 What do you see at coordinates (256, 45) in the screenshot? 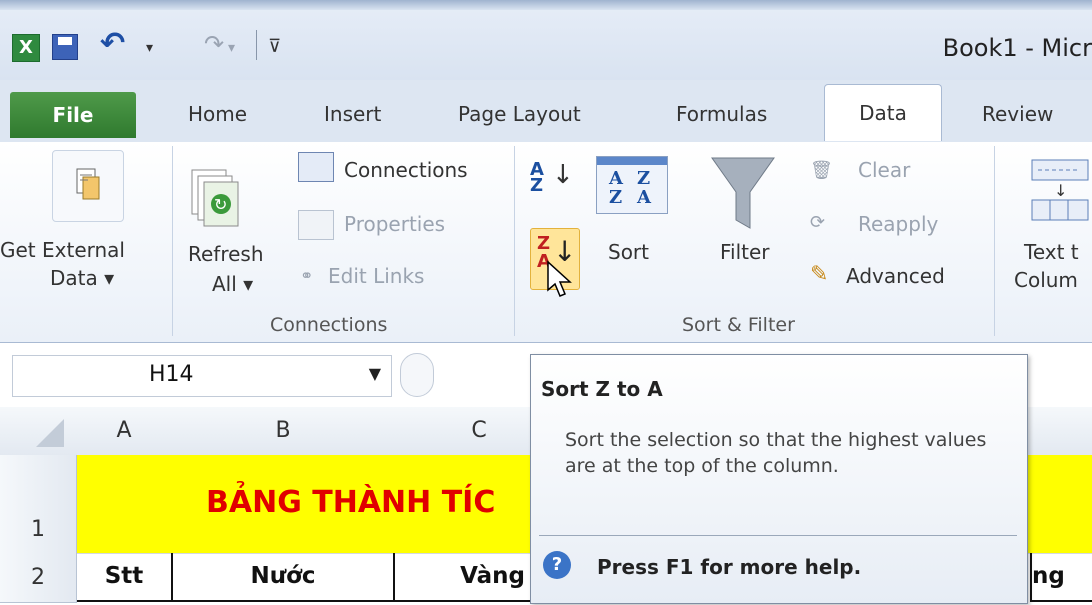
I see `toolbar-separator` at bounding box center [256, 45].